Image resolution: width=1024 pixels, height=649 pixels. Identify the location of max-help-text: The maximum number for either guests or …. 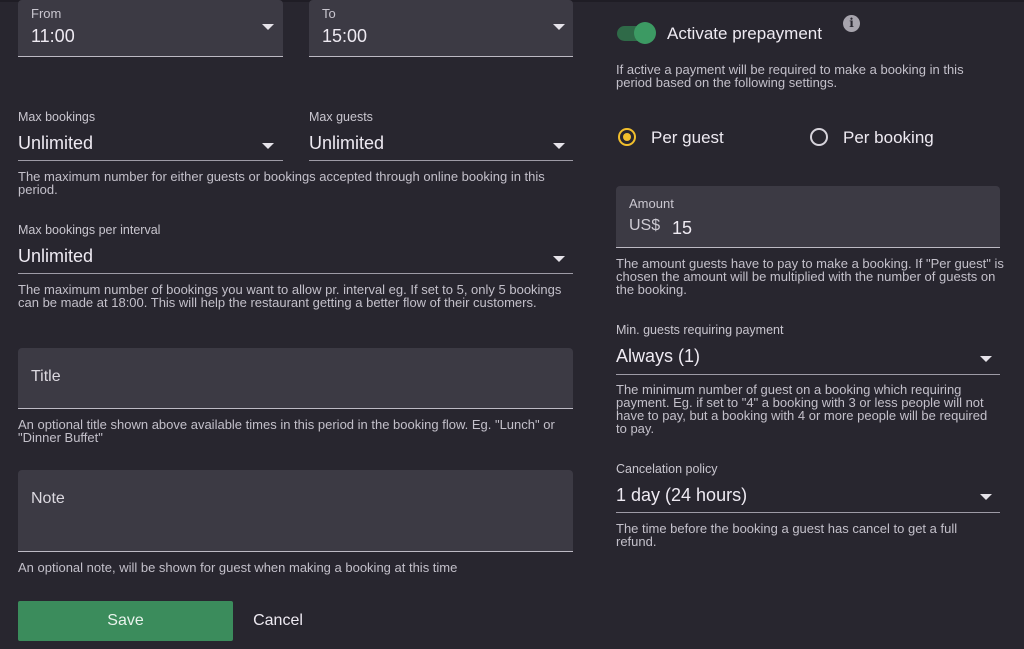
(281, 183).